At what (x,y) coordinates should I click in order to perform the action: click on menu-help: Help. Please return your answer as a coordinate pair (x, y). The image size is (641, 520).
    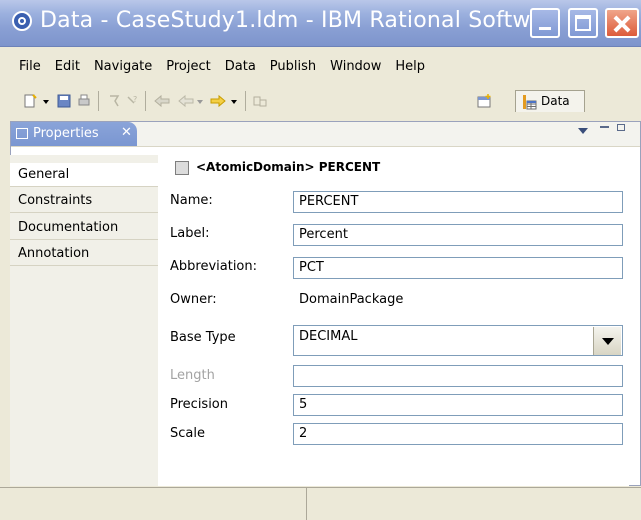
    Looking at the image, I should click on (410, 67).